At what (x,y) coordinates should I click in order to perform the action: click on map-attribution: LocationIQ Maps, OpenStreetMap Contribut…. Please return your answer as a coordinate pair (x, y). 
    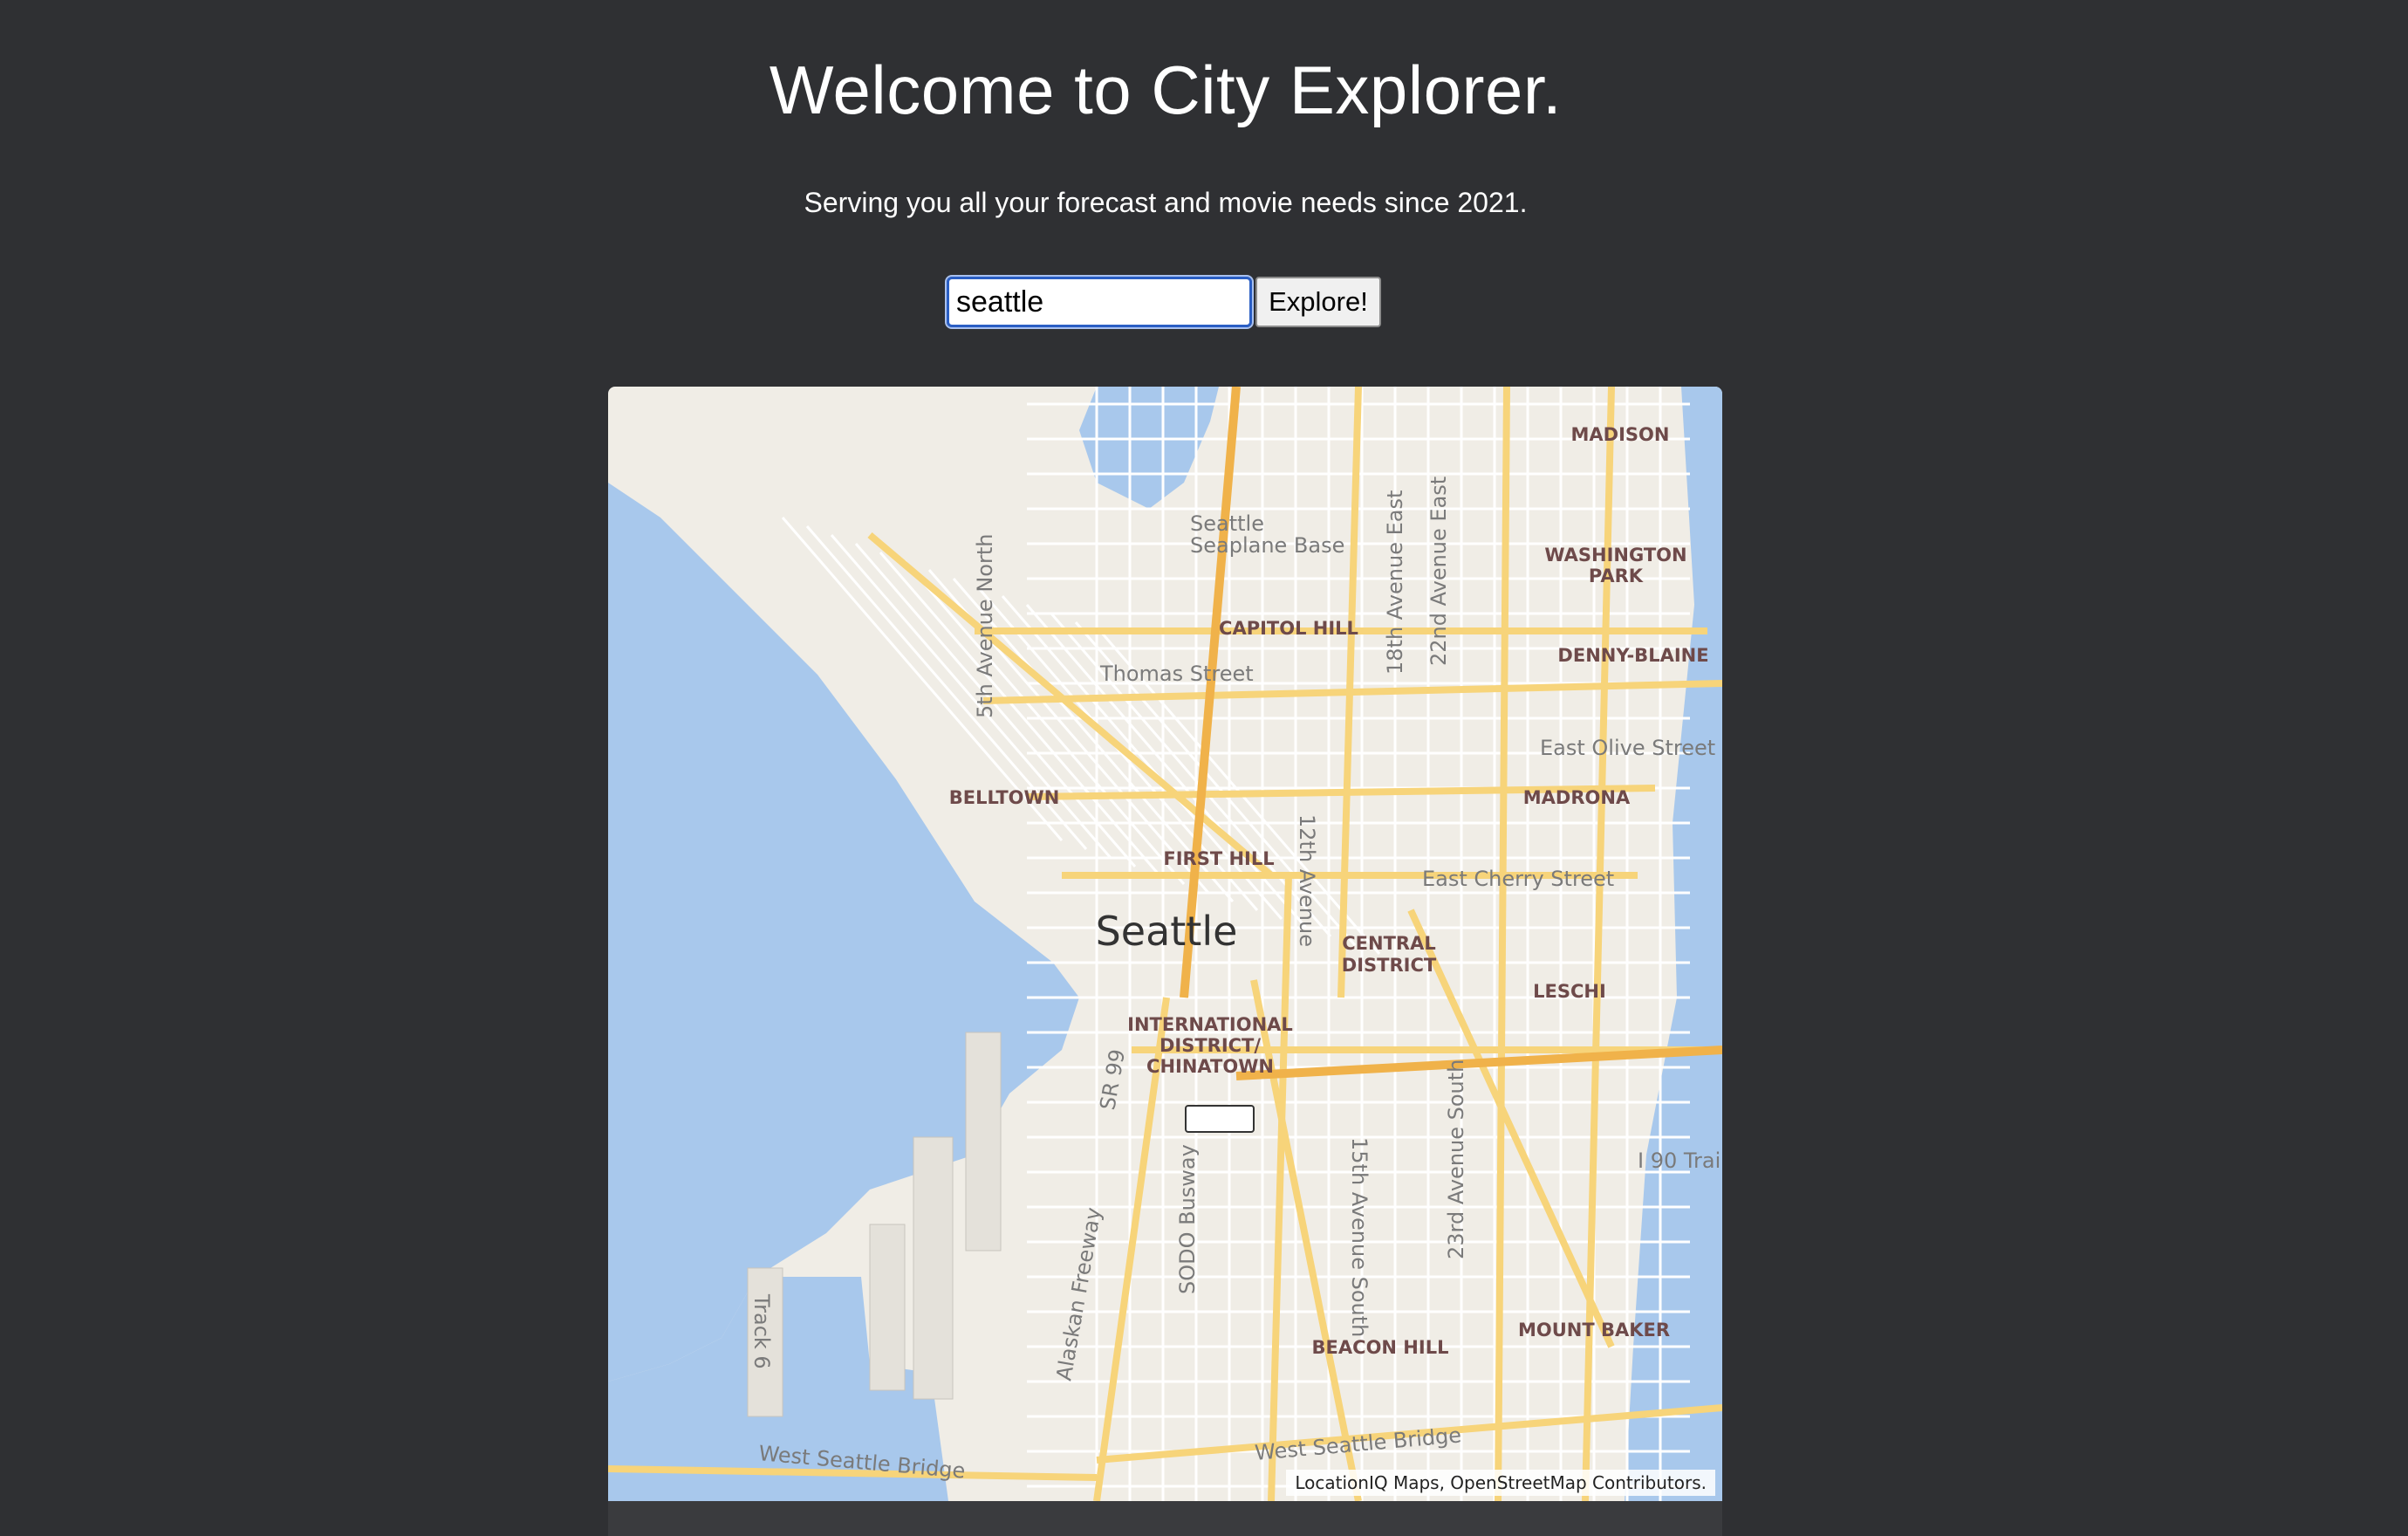
    Looking at the image, I should click on (1501, 1483).